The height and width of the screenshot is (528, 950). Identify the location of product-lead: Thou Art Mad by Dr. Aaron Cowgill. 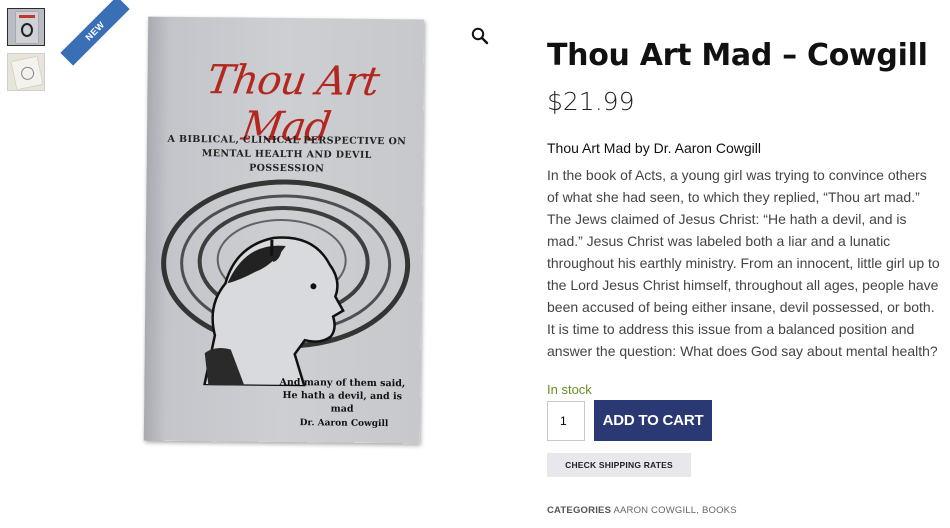
(654, 148).